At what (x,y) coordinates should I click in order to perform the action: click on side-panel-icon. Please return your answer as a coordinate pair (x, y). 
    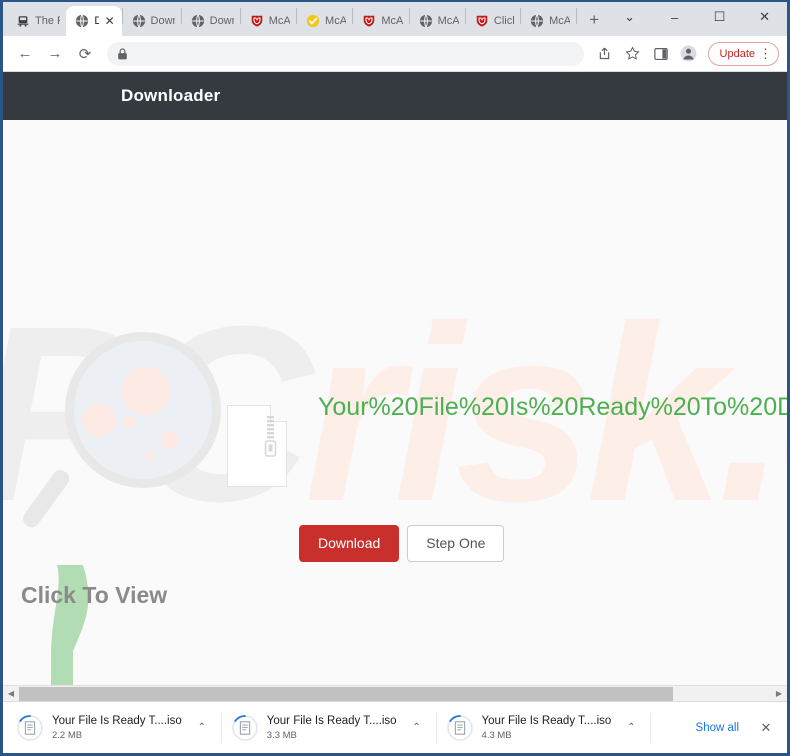
    Looking at the image, I should click on (661, 54).